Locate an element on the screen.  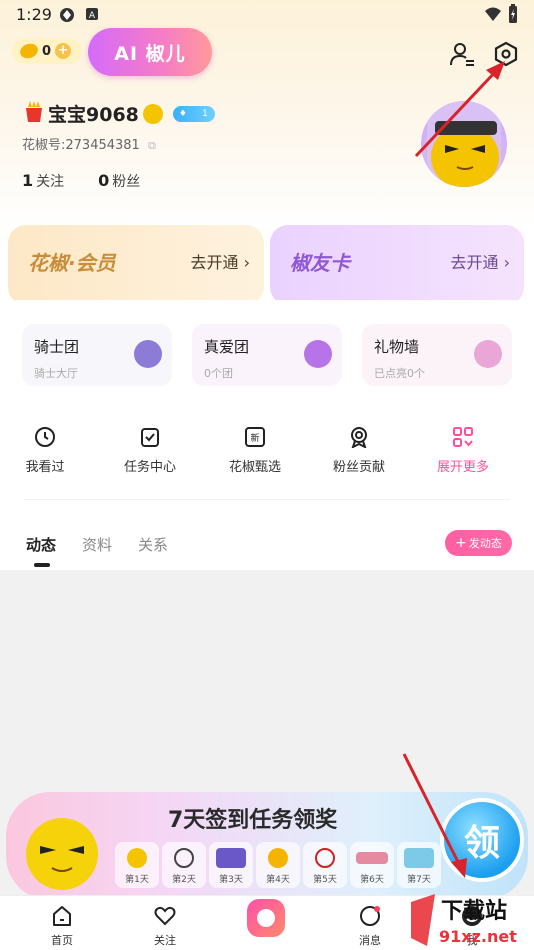
tab-info: 资料 is located at coordinates (97, 544).